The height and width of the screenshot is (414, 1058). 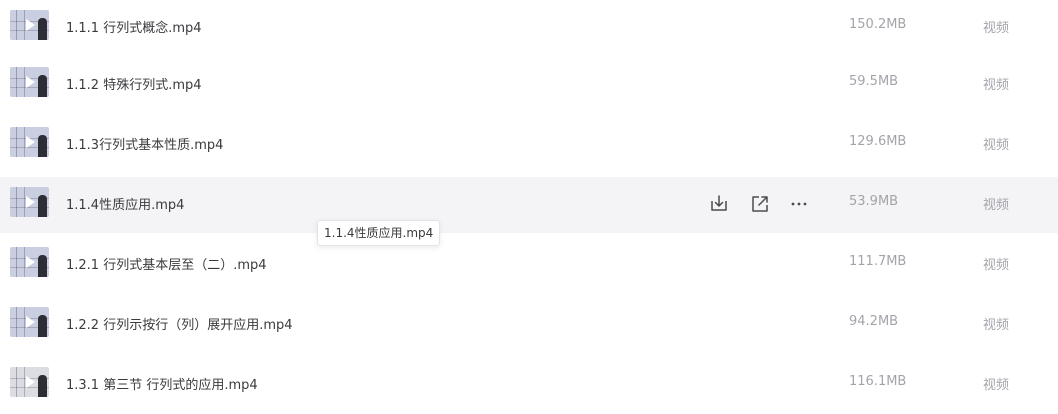 I want to click on file-size: 53.9MB, so click(x=874, y=201).